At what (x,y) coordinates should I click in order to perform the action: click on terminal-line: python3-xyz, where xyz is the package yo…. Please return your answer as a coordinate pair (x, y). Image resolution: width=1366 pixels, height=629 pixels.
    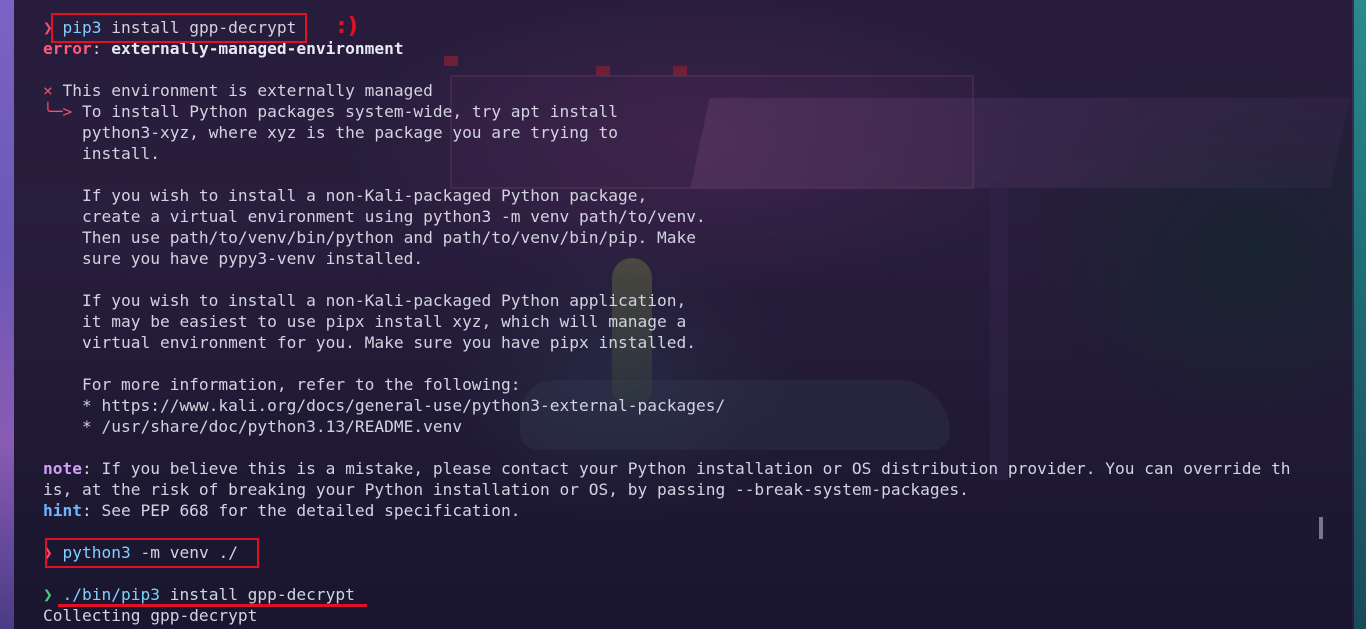
    Looking at the image, I should click on (666, 132).